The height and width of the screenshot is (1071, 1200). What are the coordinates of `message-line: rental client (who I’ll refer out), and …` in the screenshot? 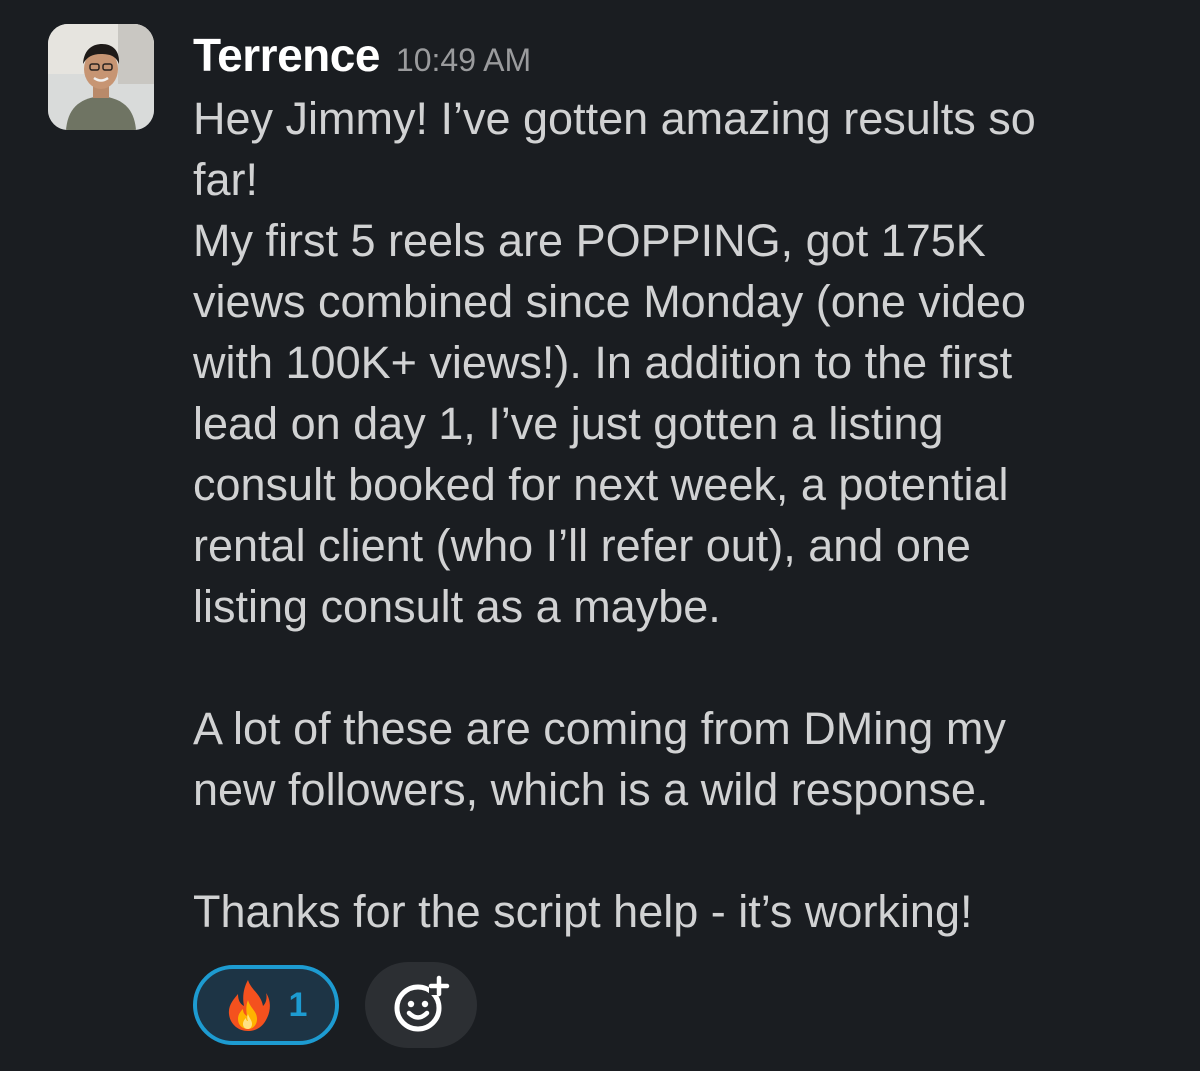 It's located at (582, 545).